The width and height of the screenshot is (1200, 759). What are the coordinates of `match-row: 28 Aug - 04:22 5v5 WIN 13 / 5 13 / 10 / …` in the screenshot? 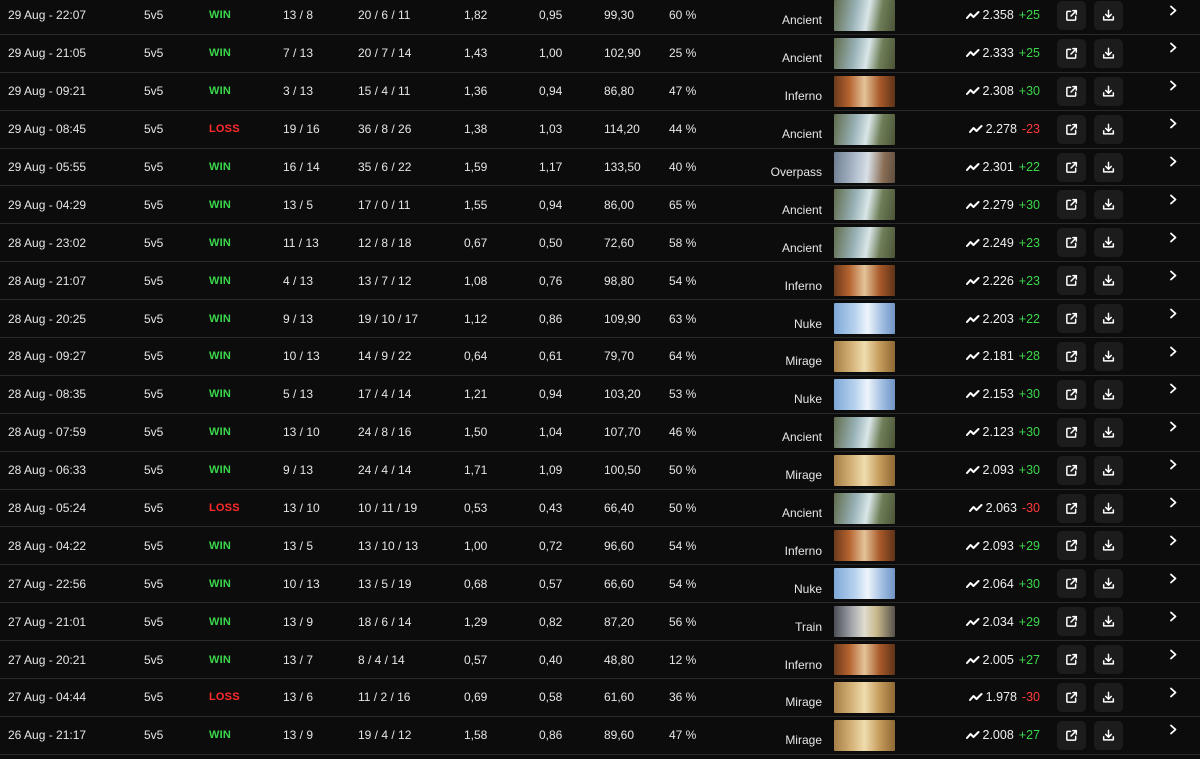 It's located at (600, 546).